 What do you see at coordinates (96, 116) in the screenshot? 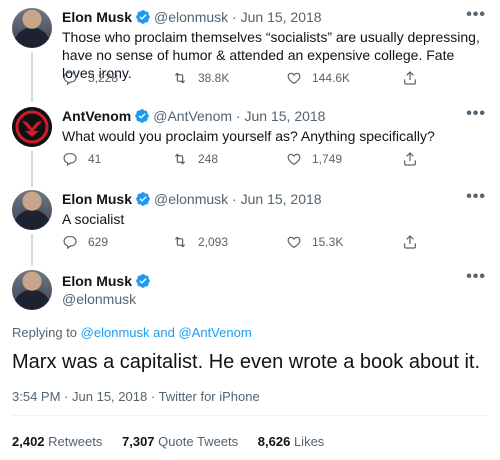
I see `author-name: AntVenom` at bounding box center [96, 116].